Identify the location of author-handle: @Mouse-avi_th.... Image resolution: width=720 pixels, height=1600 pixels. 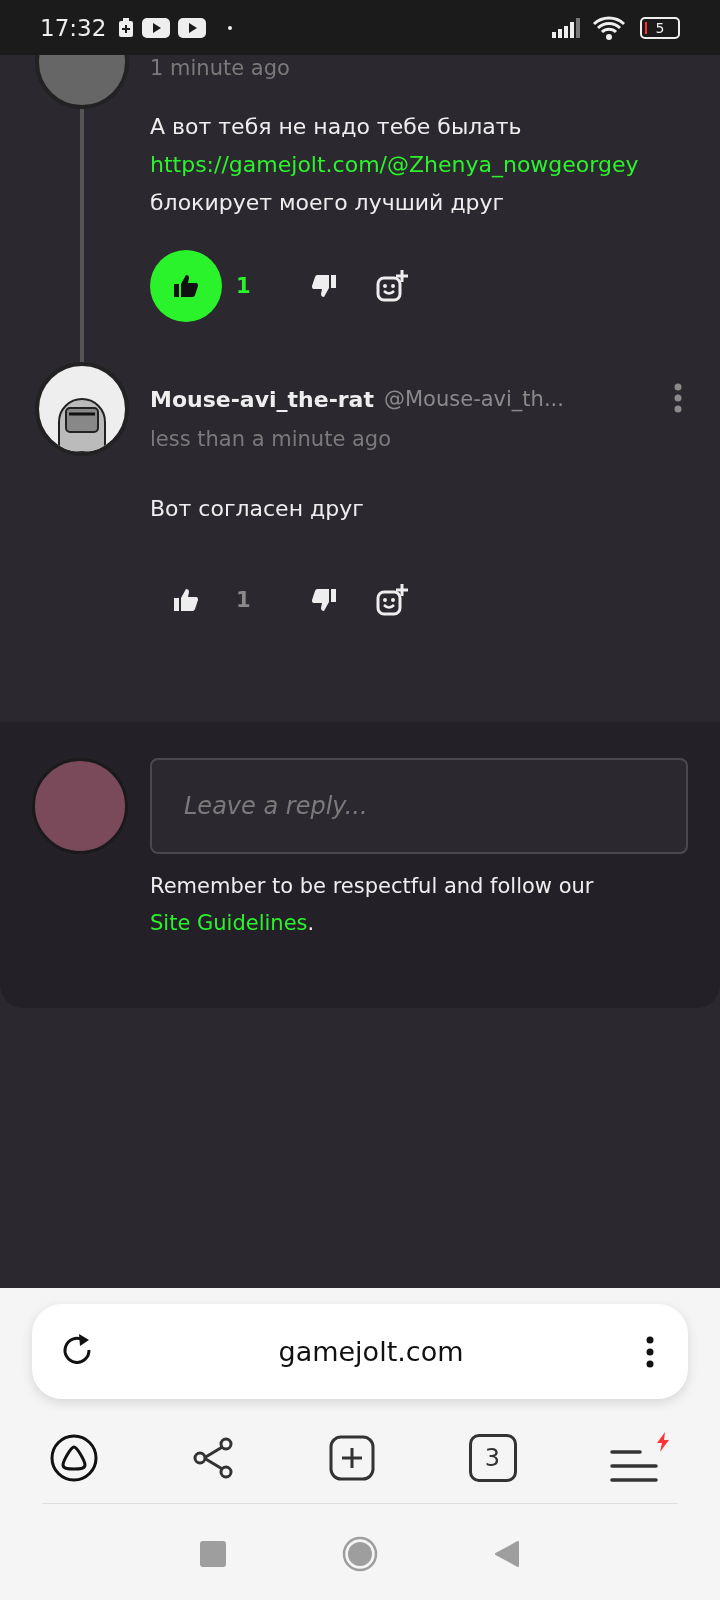
(474, 399).